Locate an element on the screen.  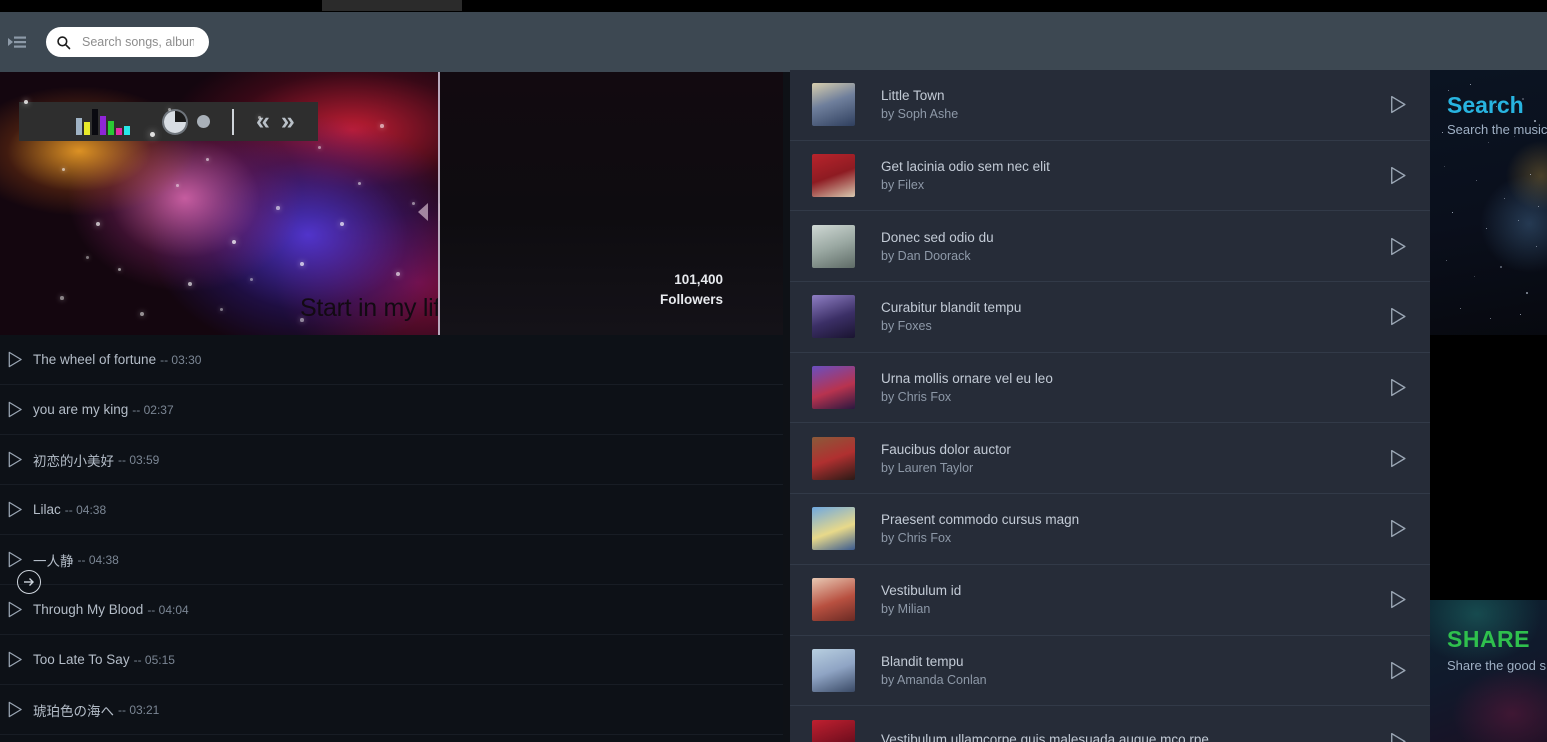
song-artist: by Filex is located at coordinates (903, 185).